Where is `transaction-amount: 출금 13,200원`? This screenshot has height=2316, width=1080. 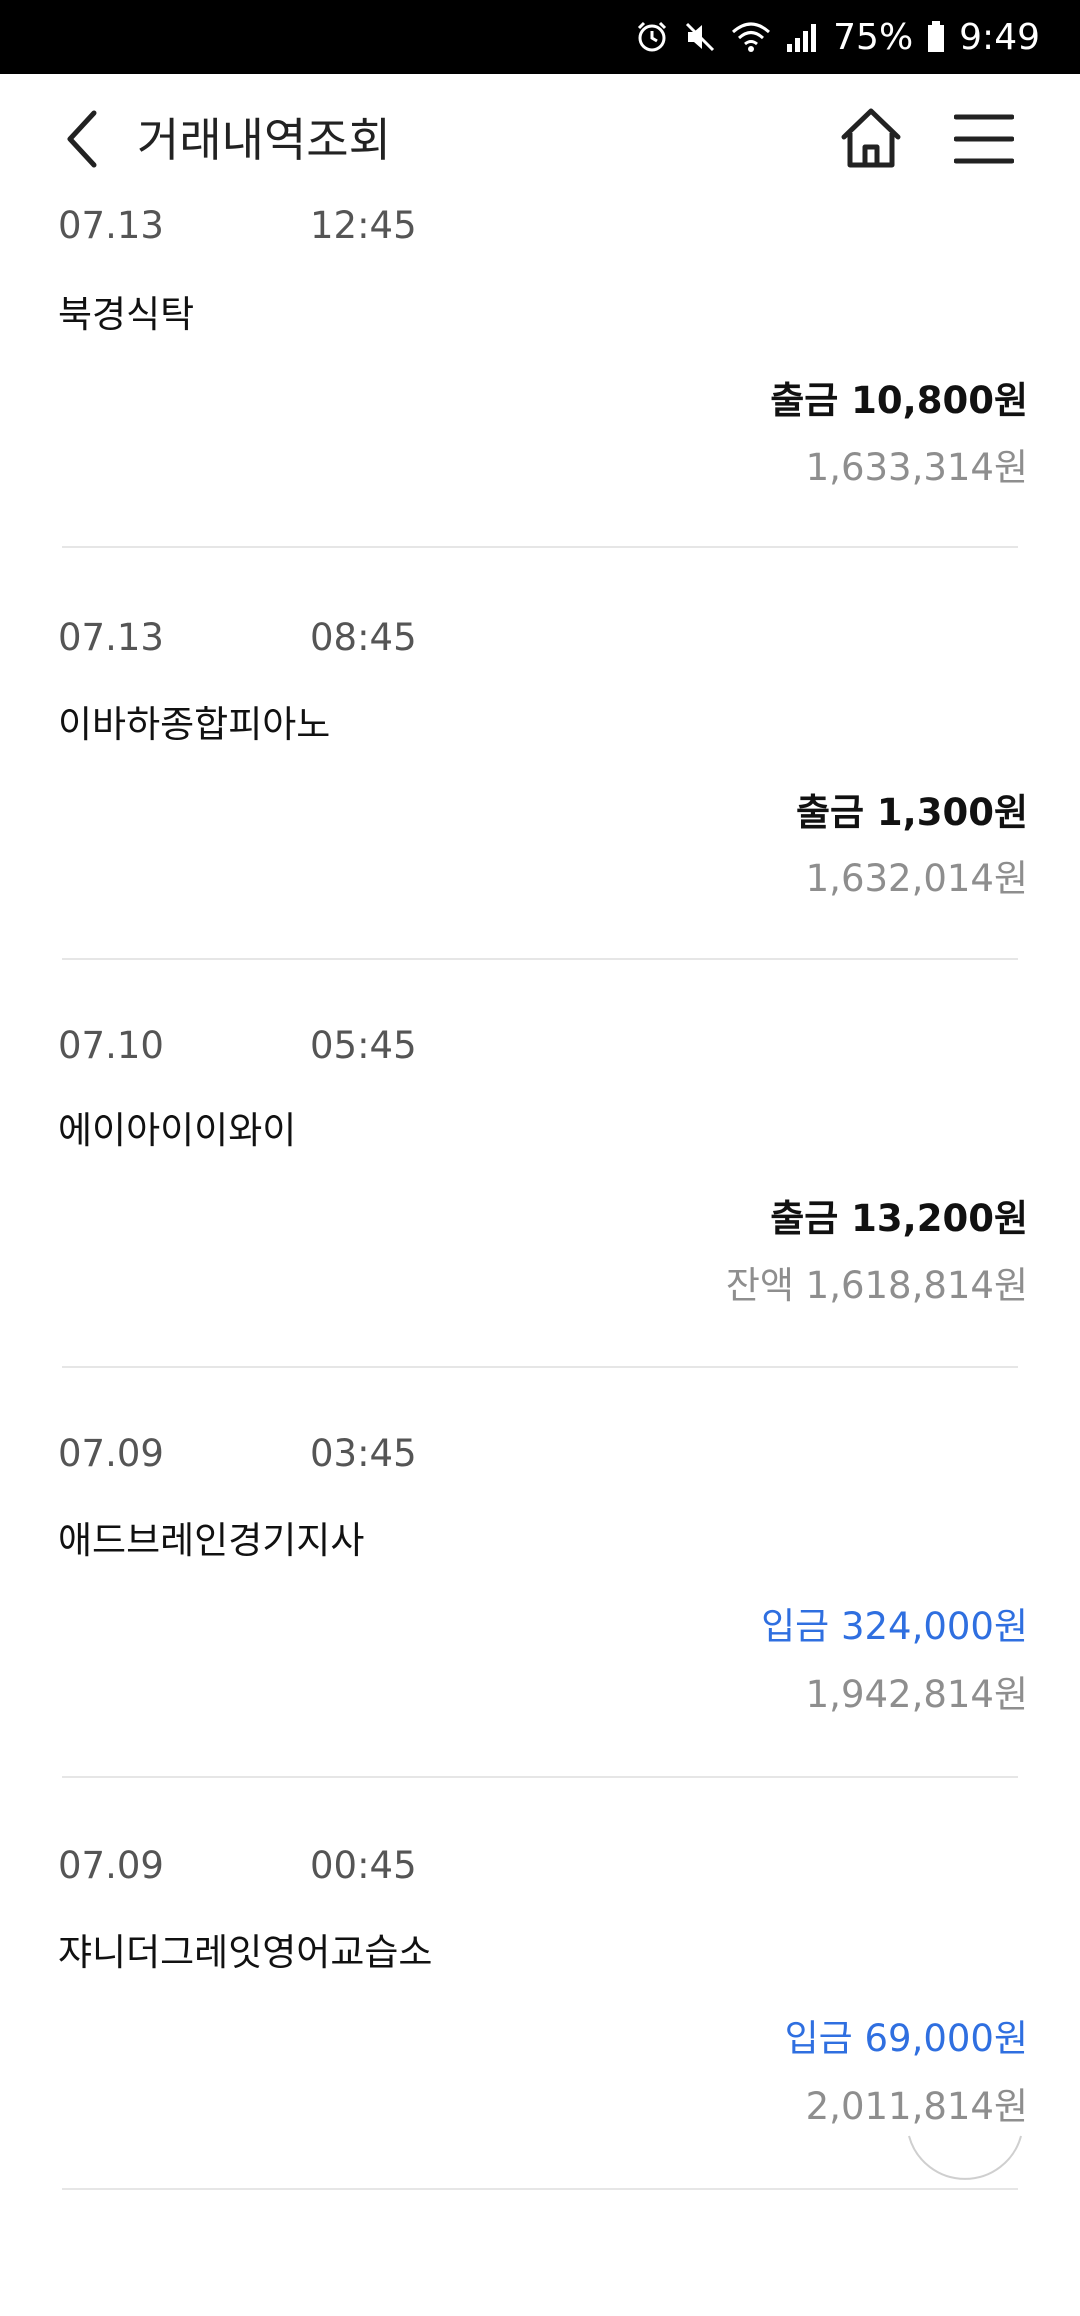
transaction-amount: 출금 13,200원 is located at coordinates (899, 1218).